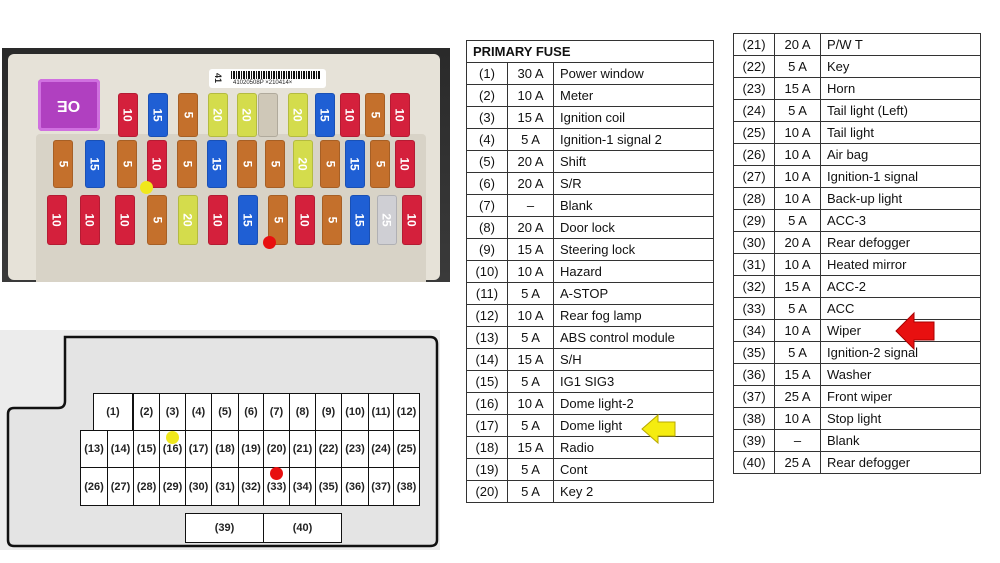  What do you see at coordinates (276, 473) in the screenshot?
I see `red-marker-dot` at bounding box center [276, 473].